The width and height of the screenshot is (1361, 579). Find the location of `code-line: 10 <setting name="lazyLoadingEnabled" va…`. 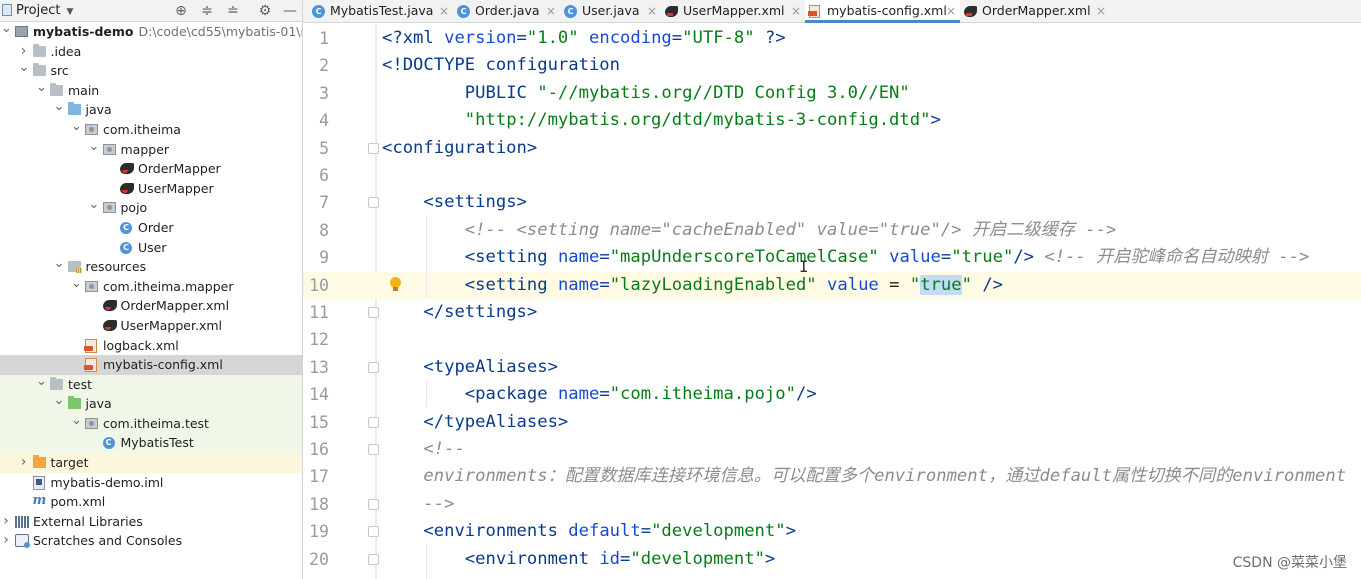

code-line: 10 <setting name="lazyLoadingEnabled" va… is located at coordinates (832, 285).